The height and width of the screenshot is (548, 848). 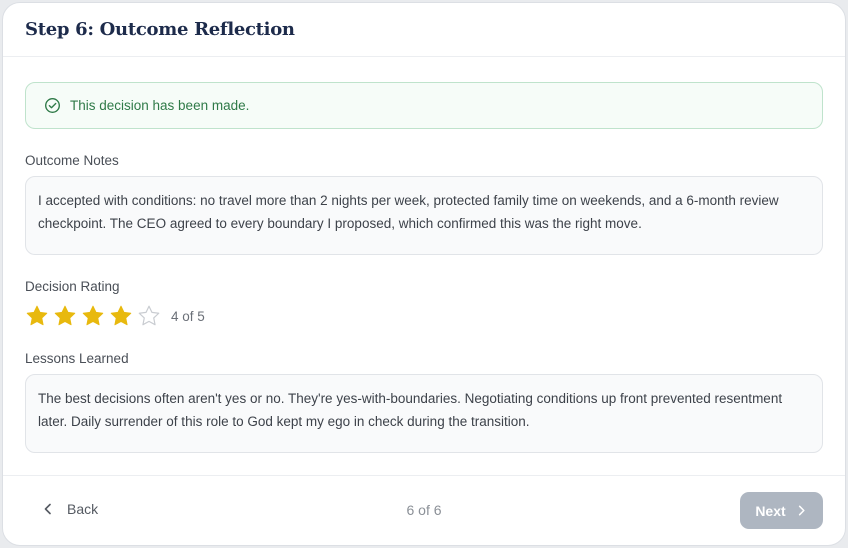 I want to click on check-circle-icon, so click(x=52, y=105).